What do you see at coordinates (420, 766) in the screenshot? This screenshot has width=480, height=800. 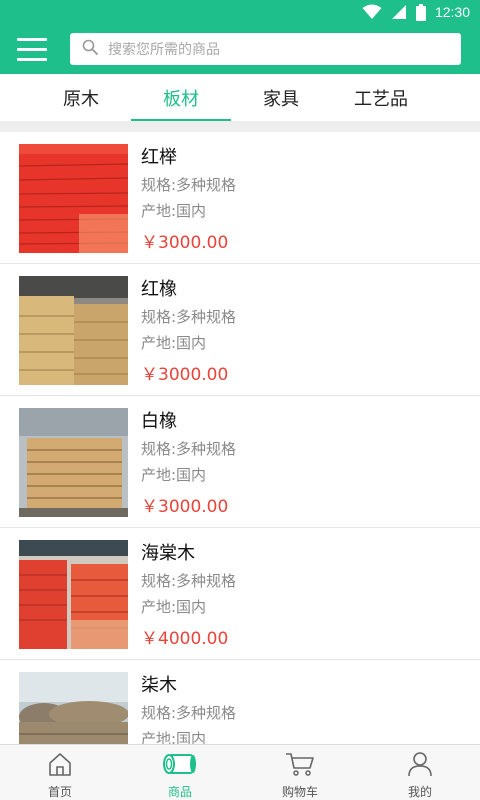 I see `user-icon` at bounding box center [420, 766].